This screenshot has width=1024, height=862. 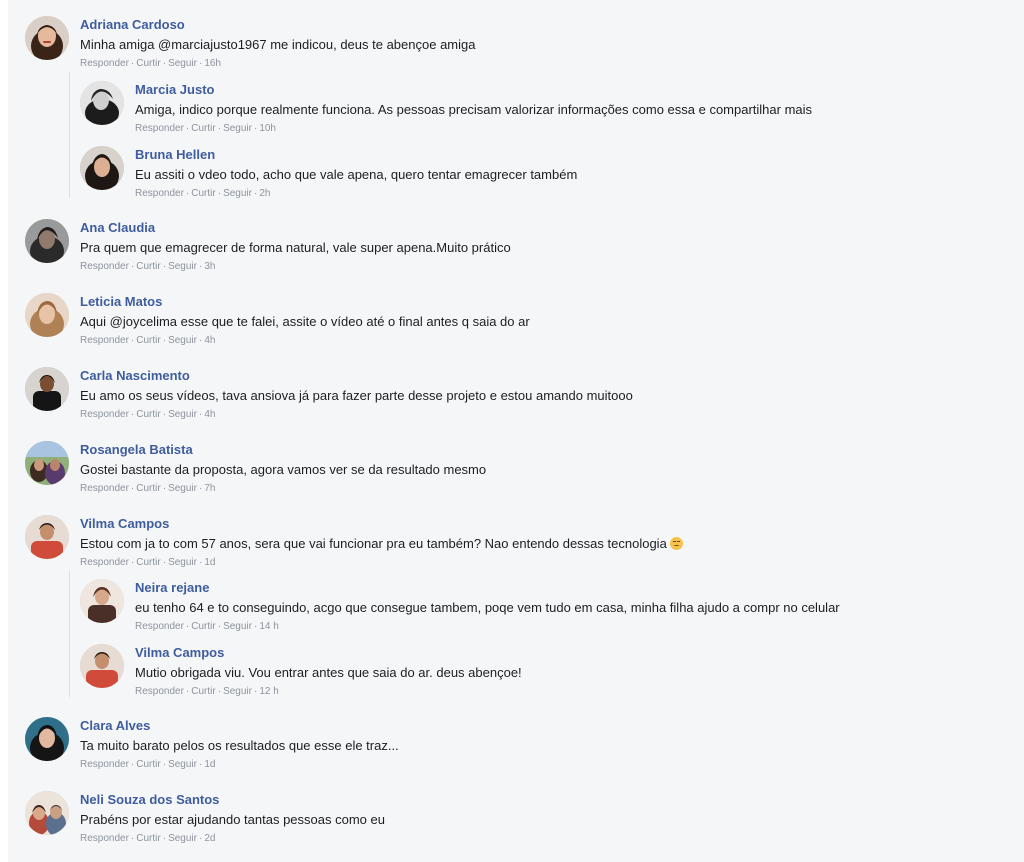 I want to click on comment-actions: Responder · Curtir · Seguir · 7h, so click(x=283, y=489).